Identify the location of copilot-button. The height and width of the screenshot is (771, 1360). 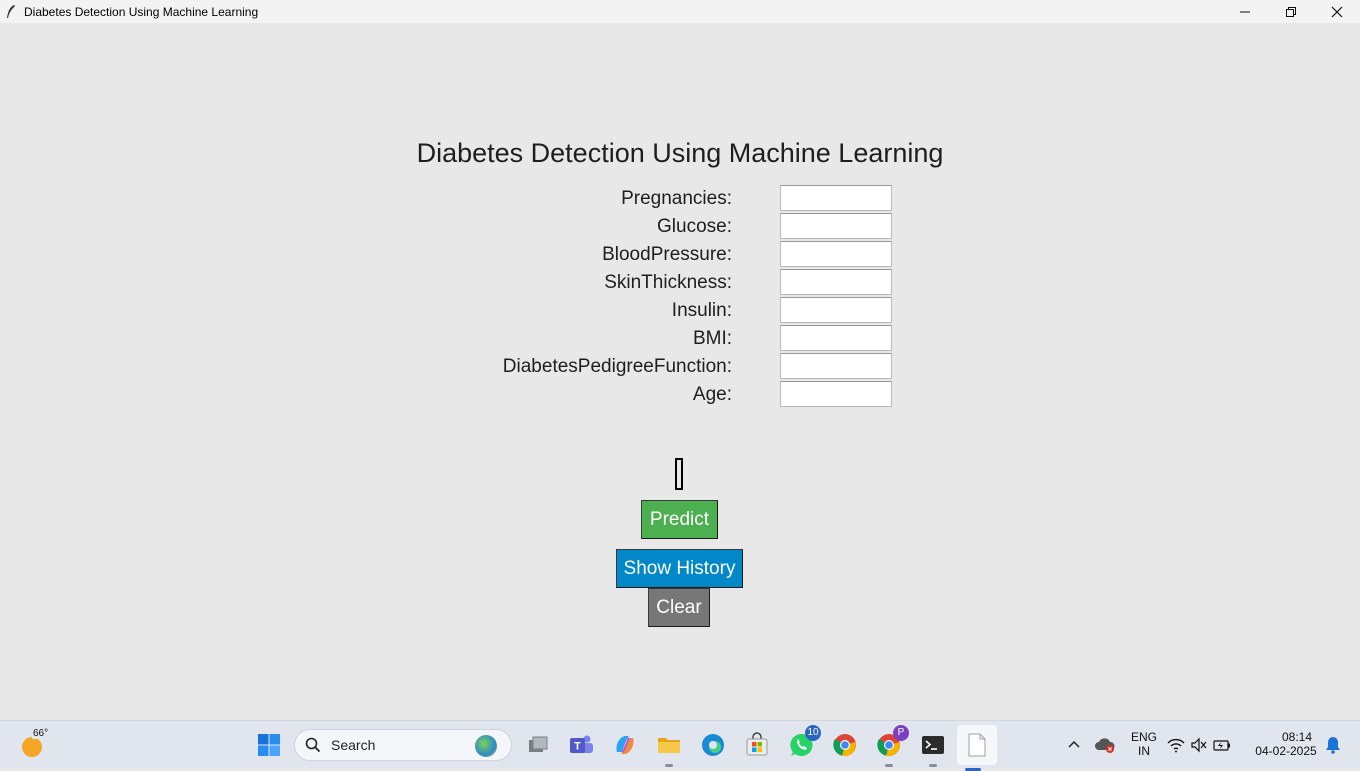
(625, 745).